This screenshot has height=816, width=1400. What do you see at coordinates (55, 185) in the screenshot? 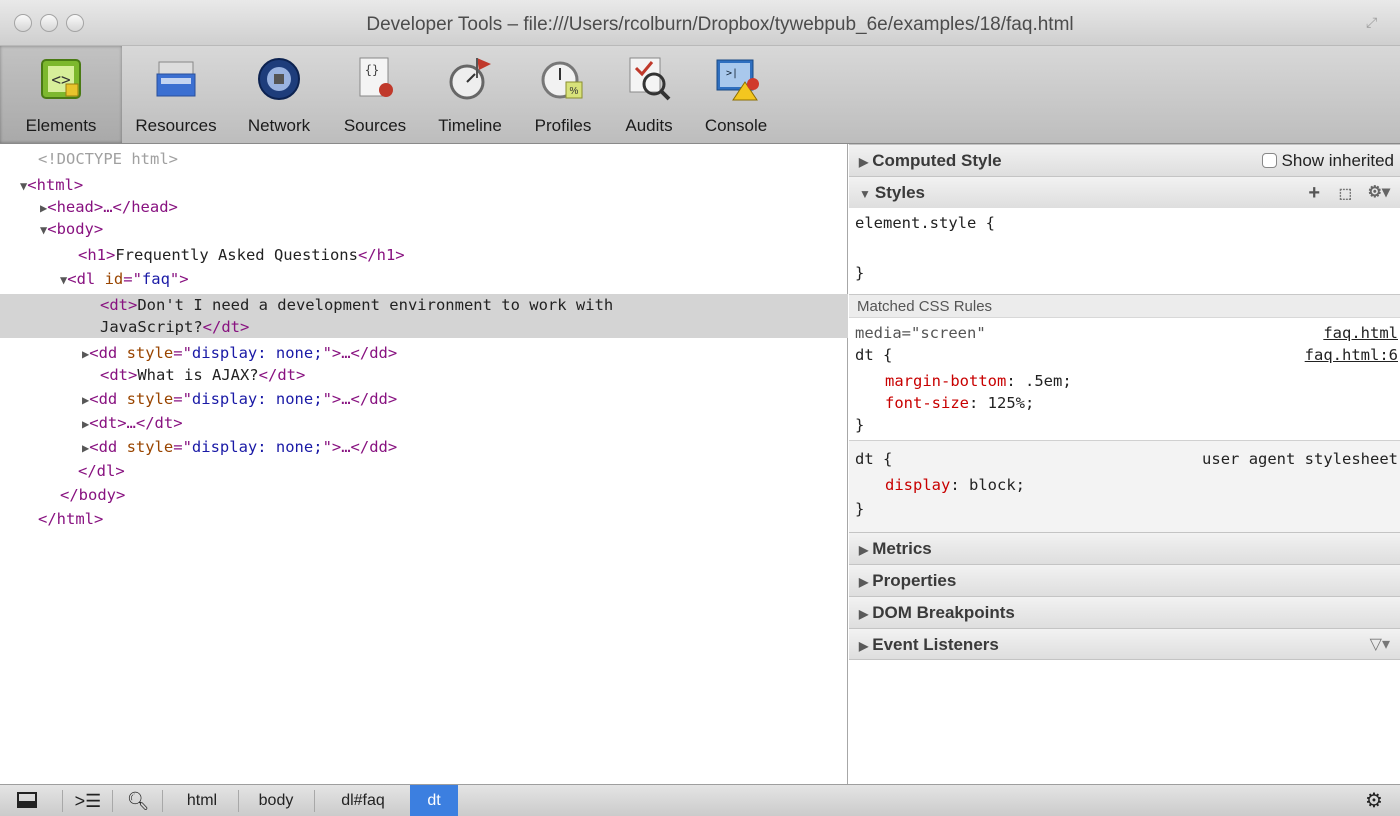
I see `node-tag: <html>` at bounding box center [55, 185].